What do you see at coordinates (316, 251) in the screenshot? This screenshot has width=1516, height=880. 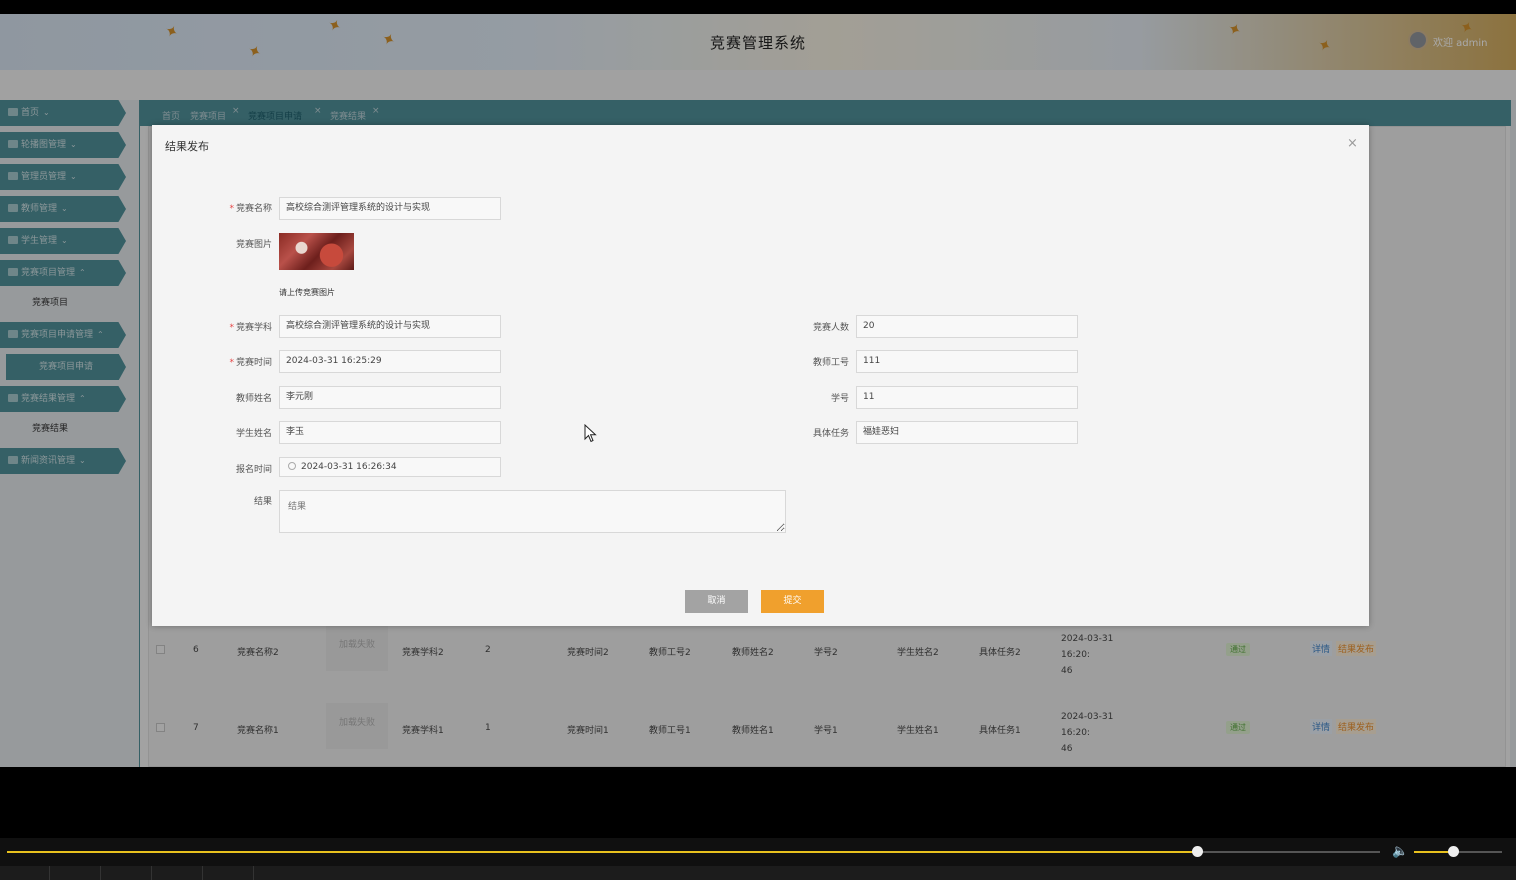 I see `competition-image` at bounding box center [316, 251].